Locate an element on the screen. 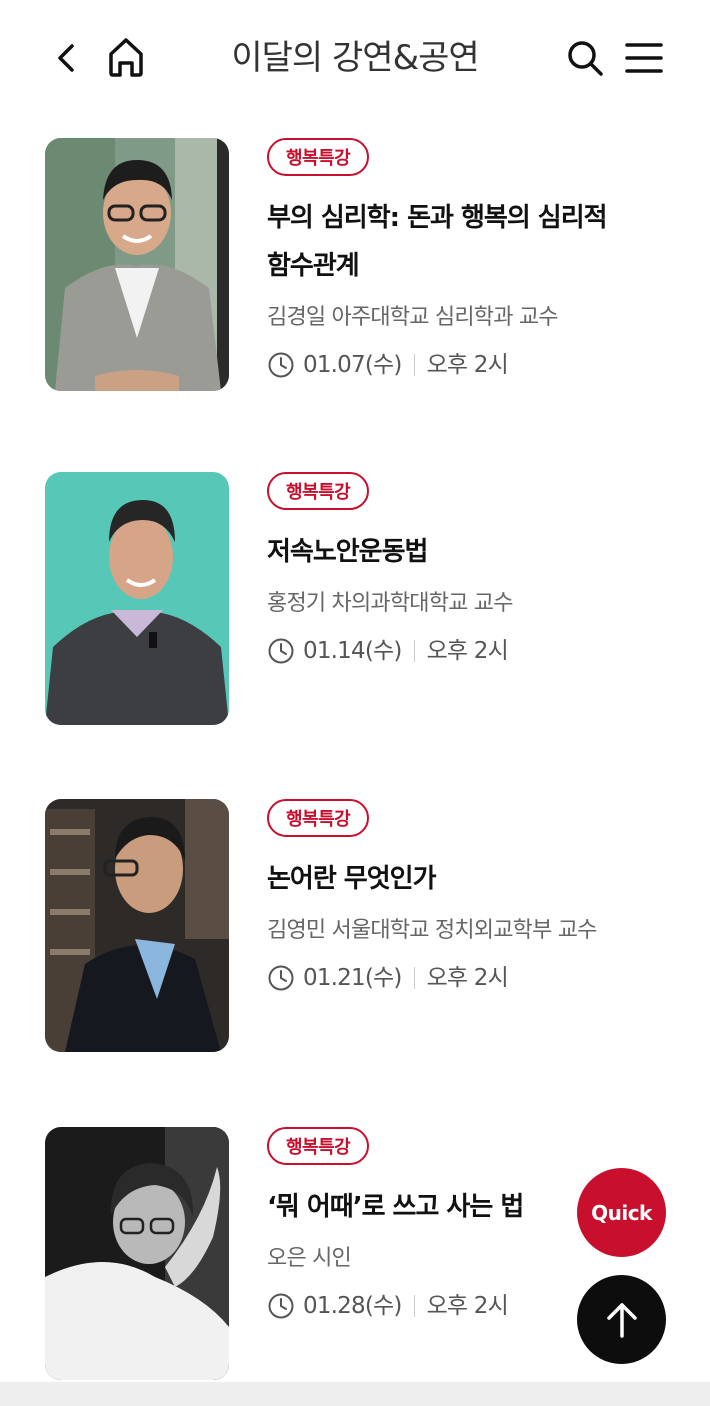 This screenshot has width=710, height=1406. speaker-name: 홍정기 차의과학대학교 교수 is located at coordinates (390, 603).